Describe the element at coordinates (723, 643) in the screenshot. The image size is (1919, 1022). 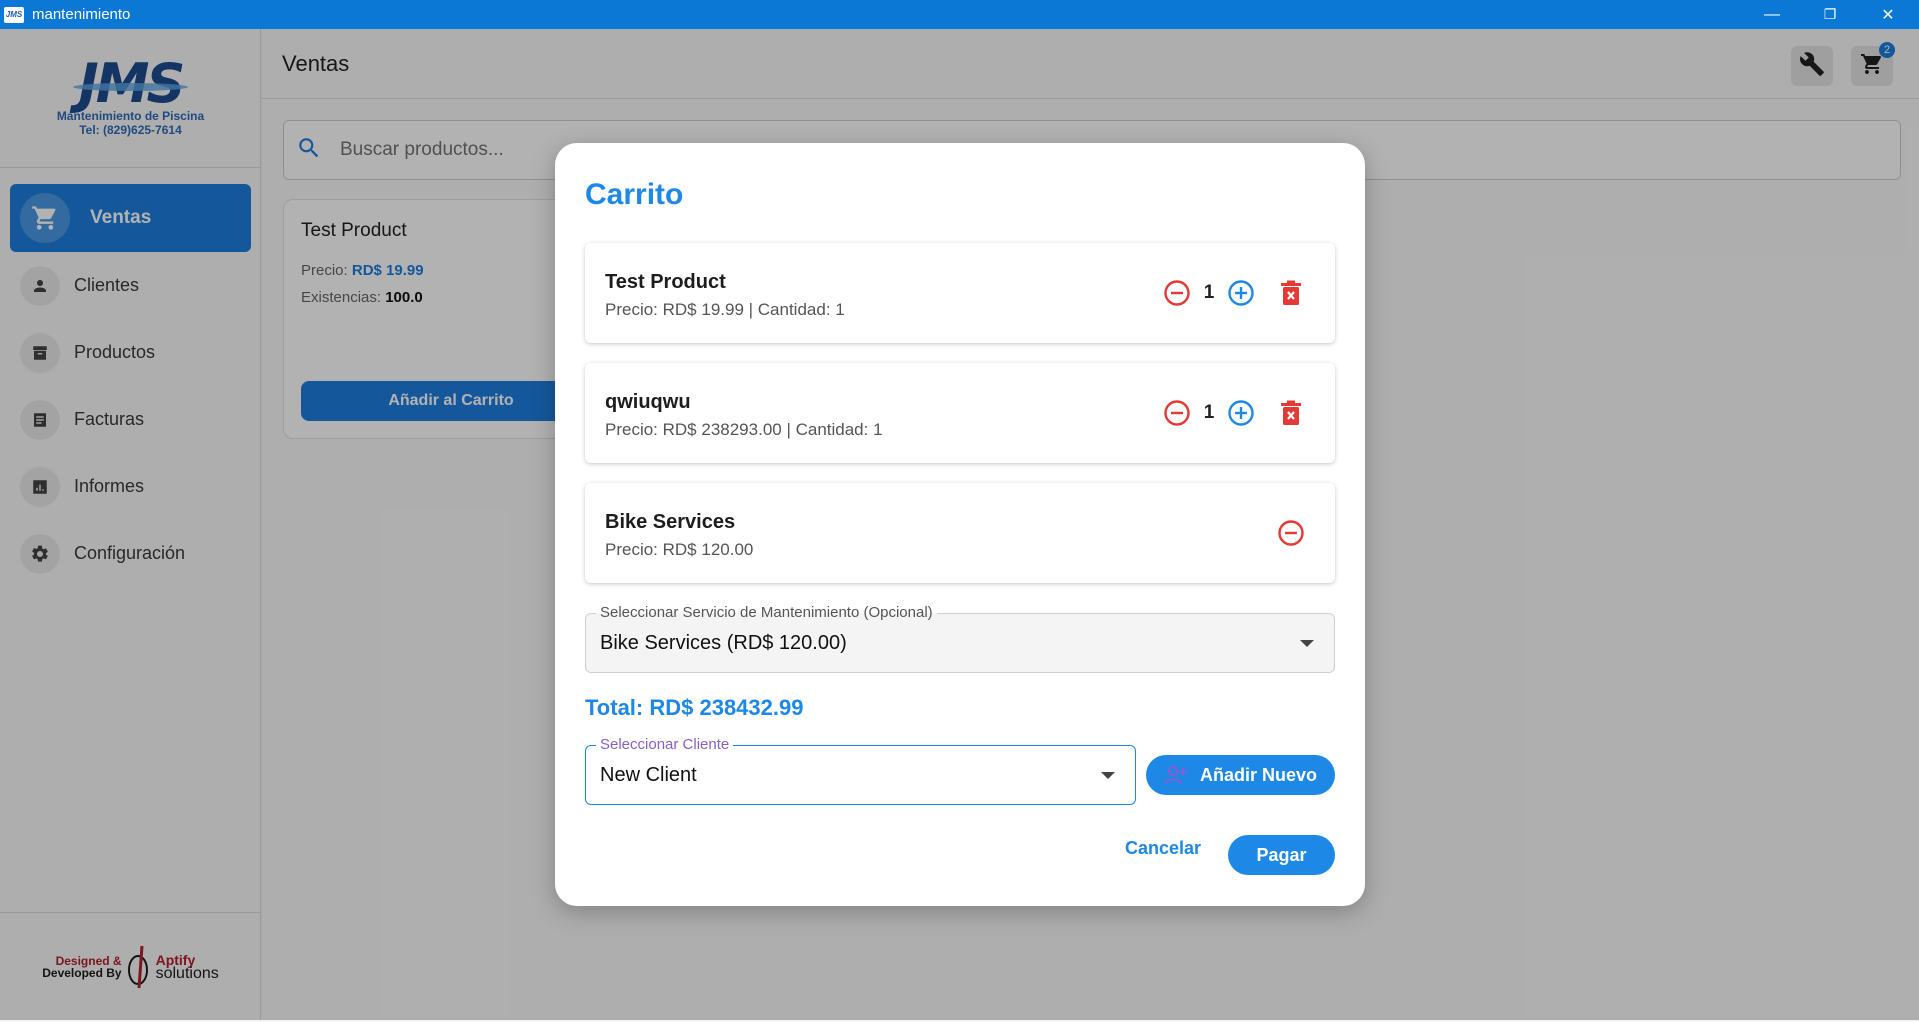
I see `service-select-value: Bike Services (RD$ 120.00)` at that location.